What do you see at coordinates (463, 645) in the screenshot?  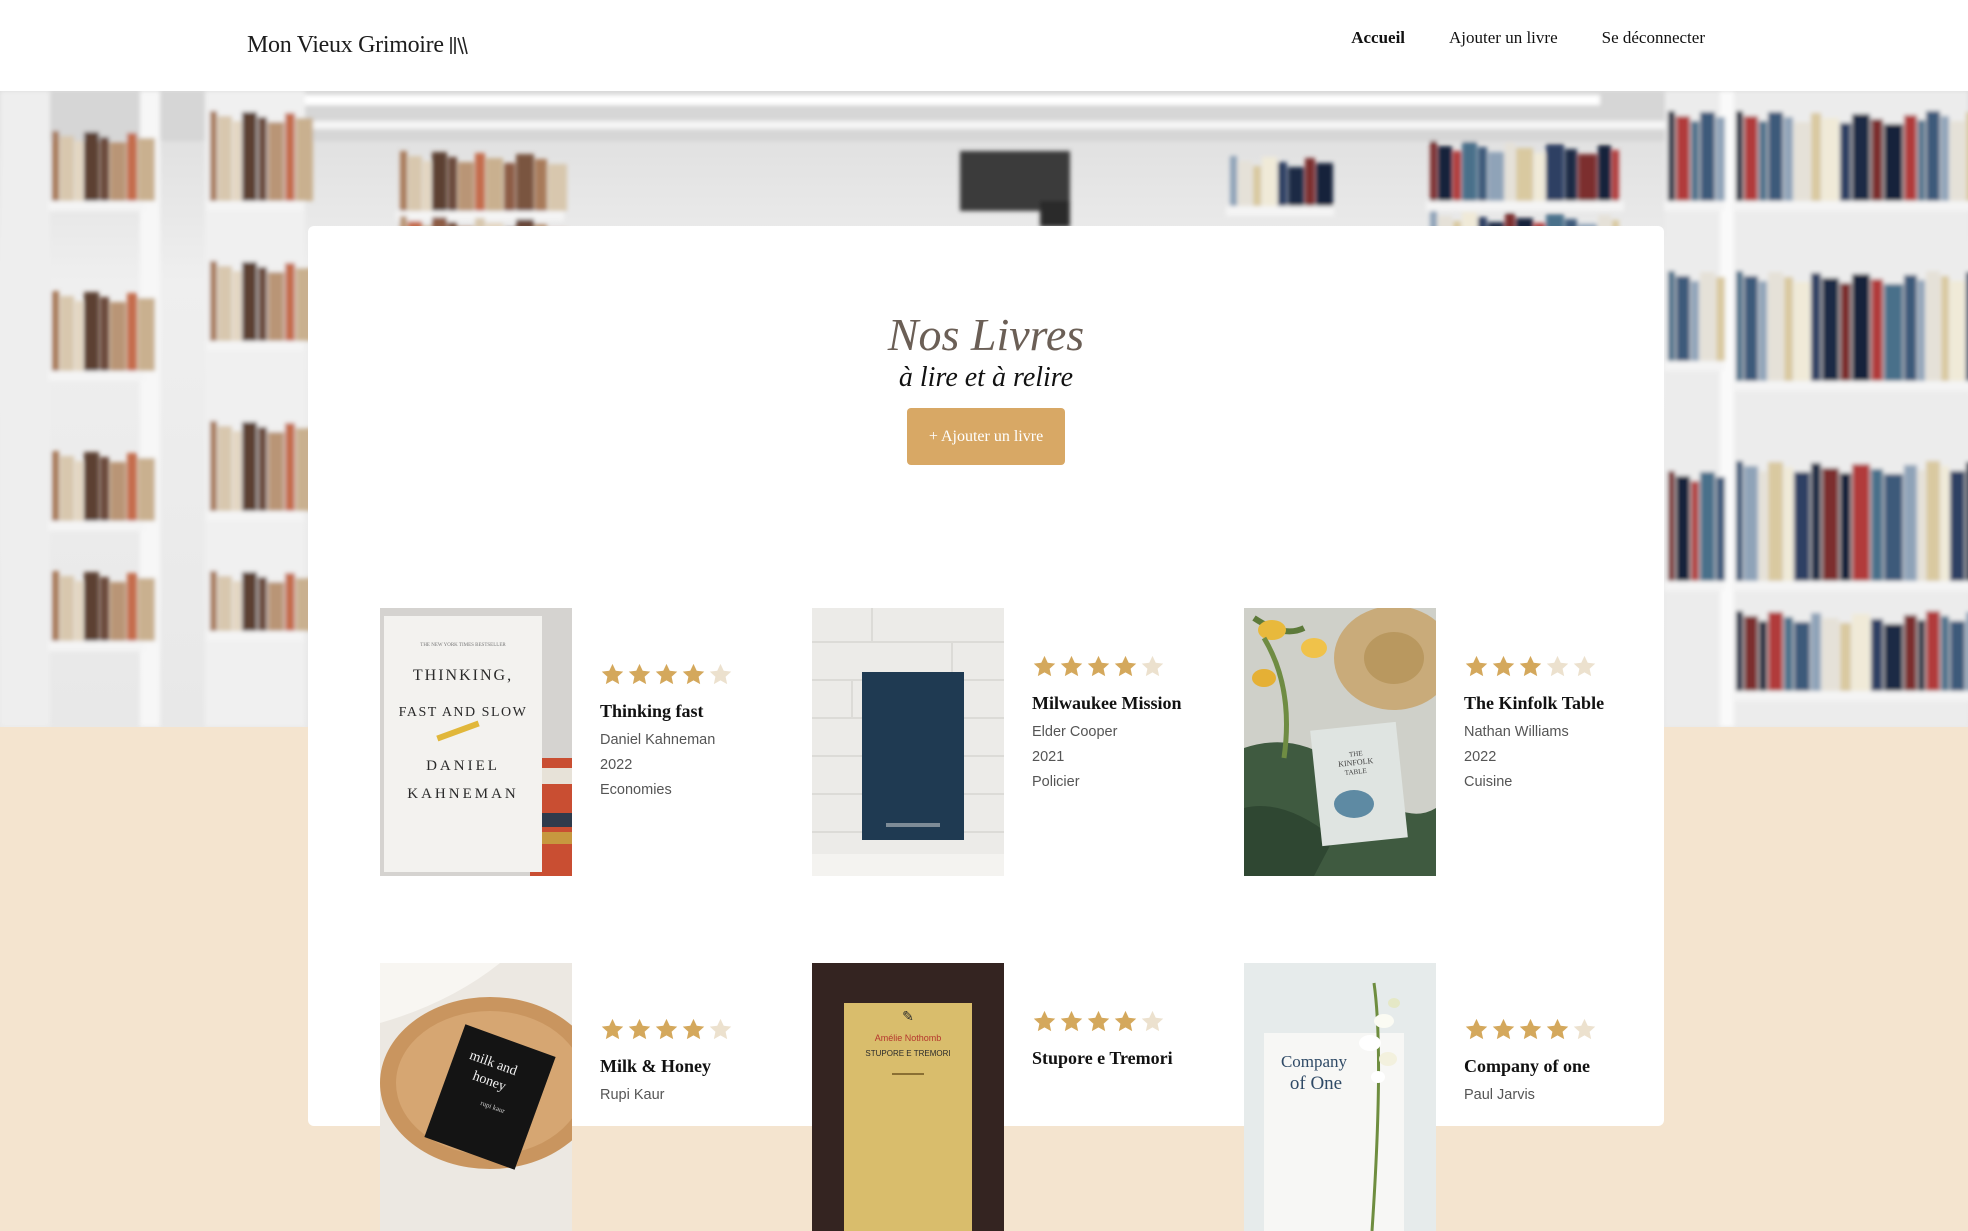 I see `svg-text: THE NEW YORK TIMES BESTSELLER` at bounding box center [463, 645].